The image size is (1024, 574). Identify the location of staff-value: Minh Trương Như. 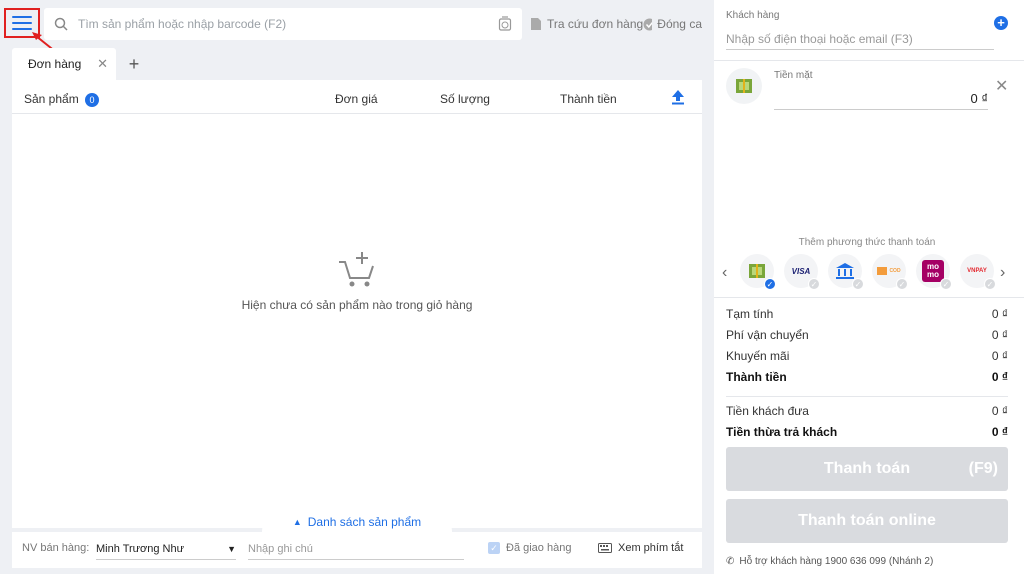
(140, 548).